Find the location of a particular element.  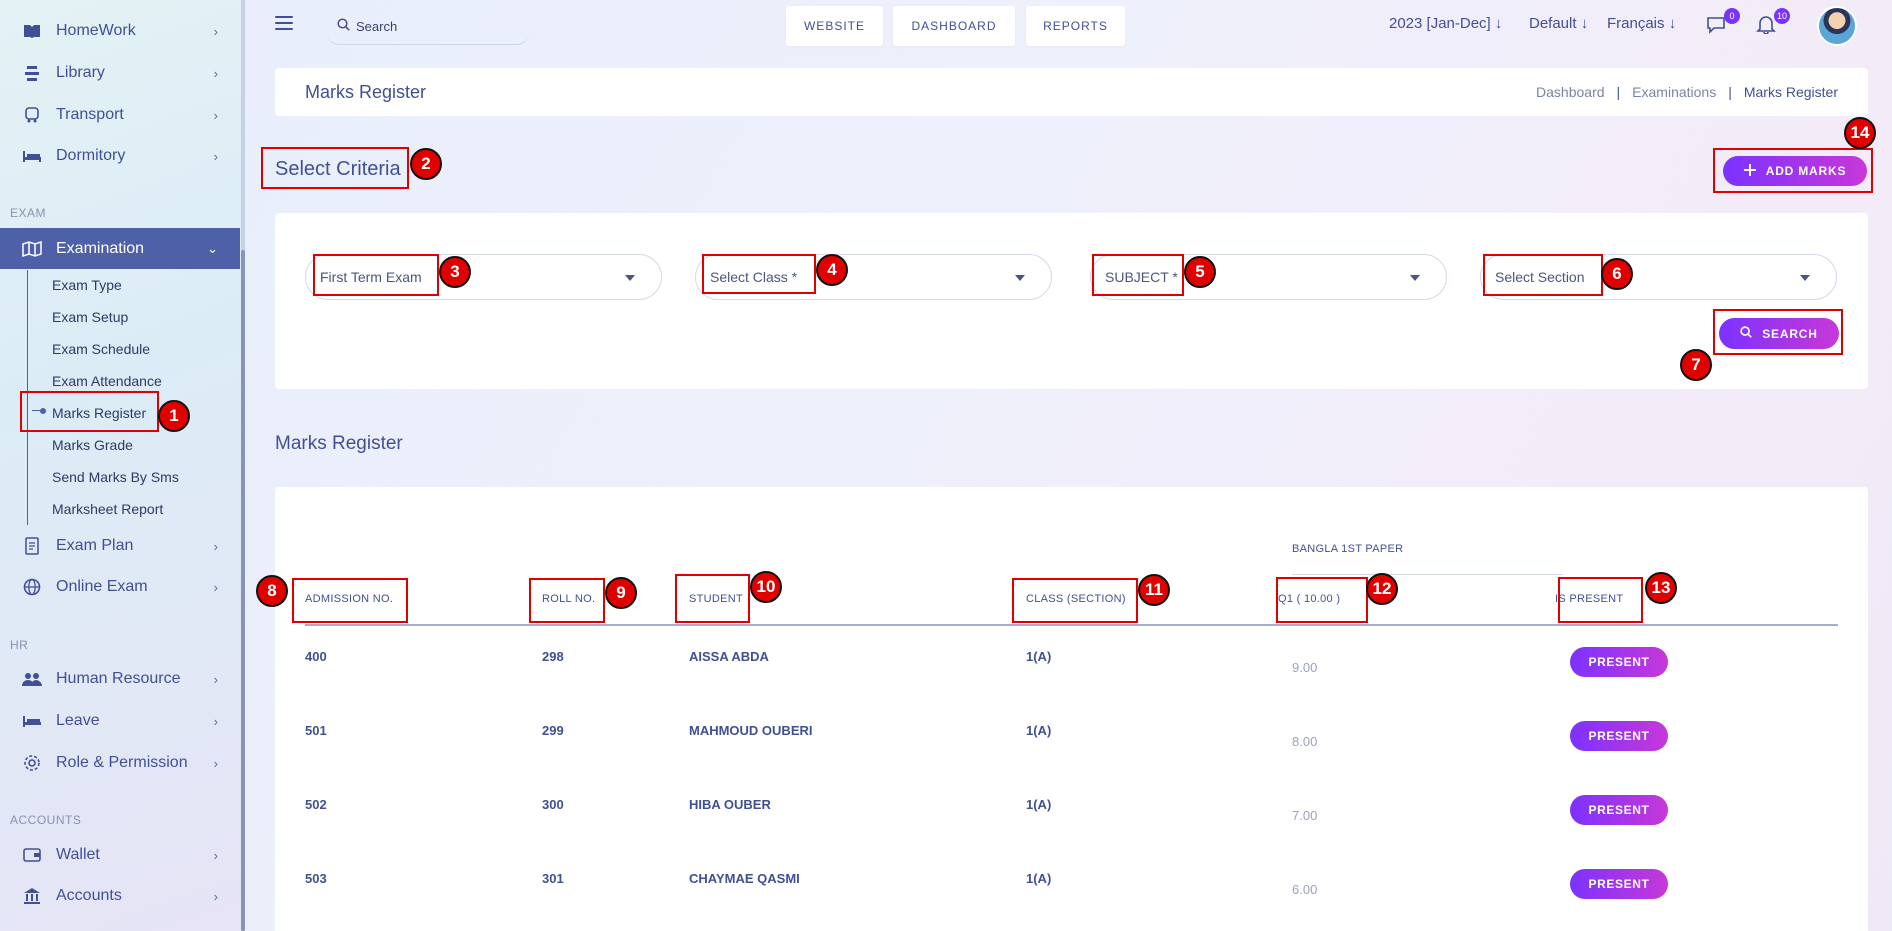

annotation-marker: 4 is located at coordinates (832, 270).